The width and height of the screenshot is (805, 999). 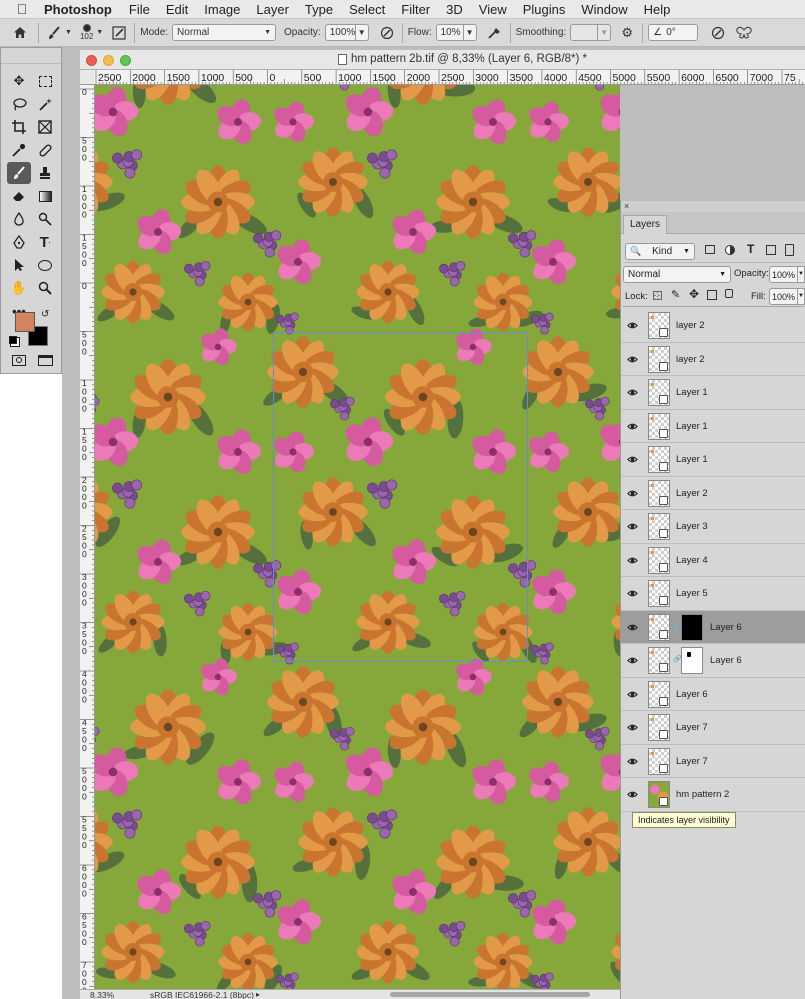 What do you see at coordinates (692, 761) in the screenshot?
I see `layer-name: Layer 7` at bounding box center [692, 761].